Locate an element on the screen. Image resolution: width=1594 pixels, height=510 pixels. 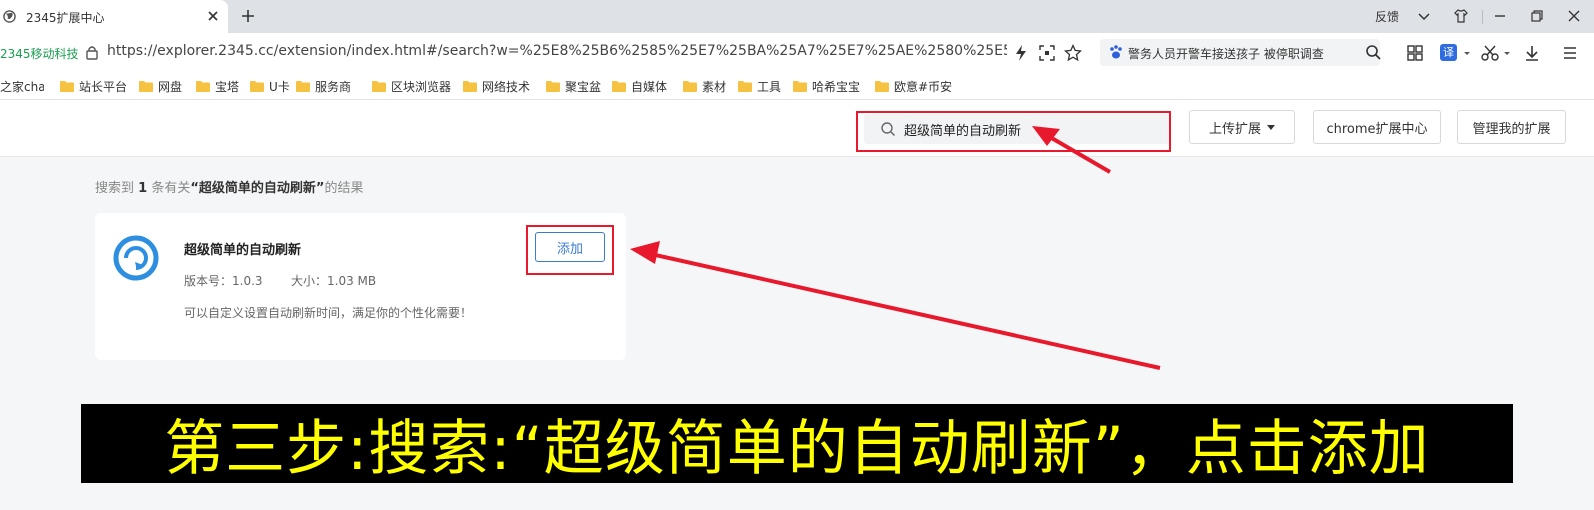
bookmark-item: 网络技术 is located at coordinates (496, 86).